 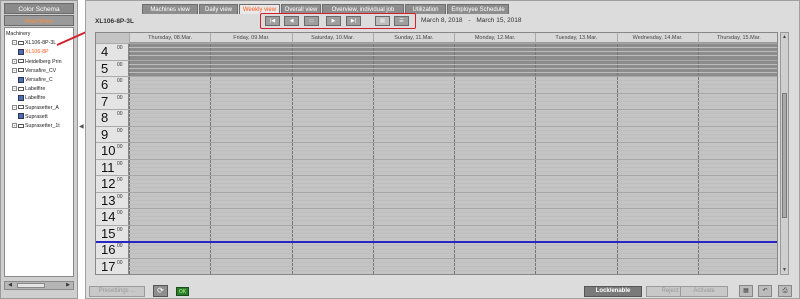 I want to click on tree-item: Machinery, so click(x=18, y=34).